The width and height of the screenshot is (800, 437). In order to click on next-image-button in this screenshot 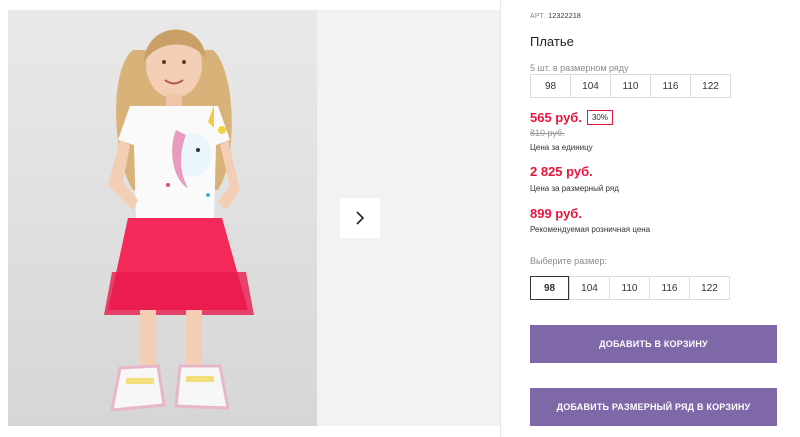, I will do `click(360, 218)`.